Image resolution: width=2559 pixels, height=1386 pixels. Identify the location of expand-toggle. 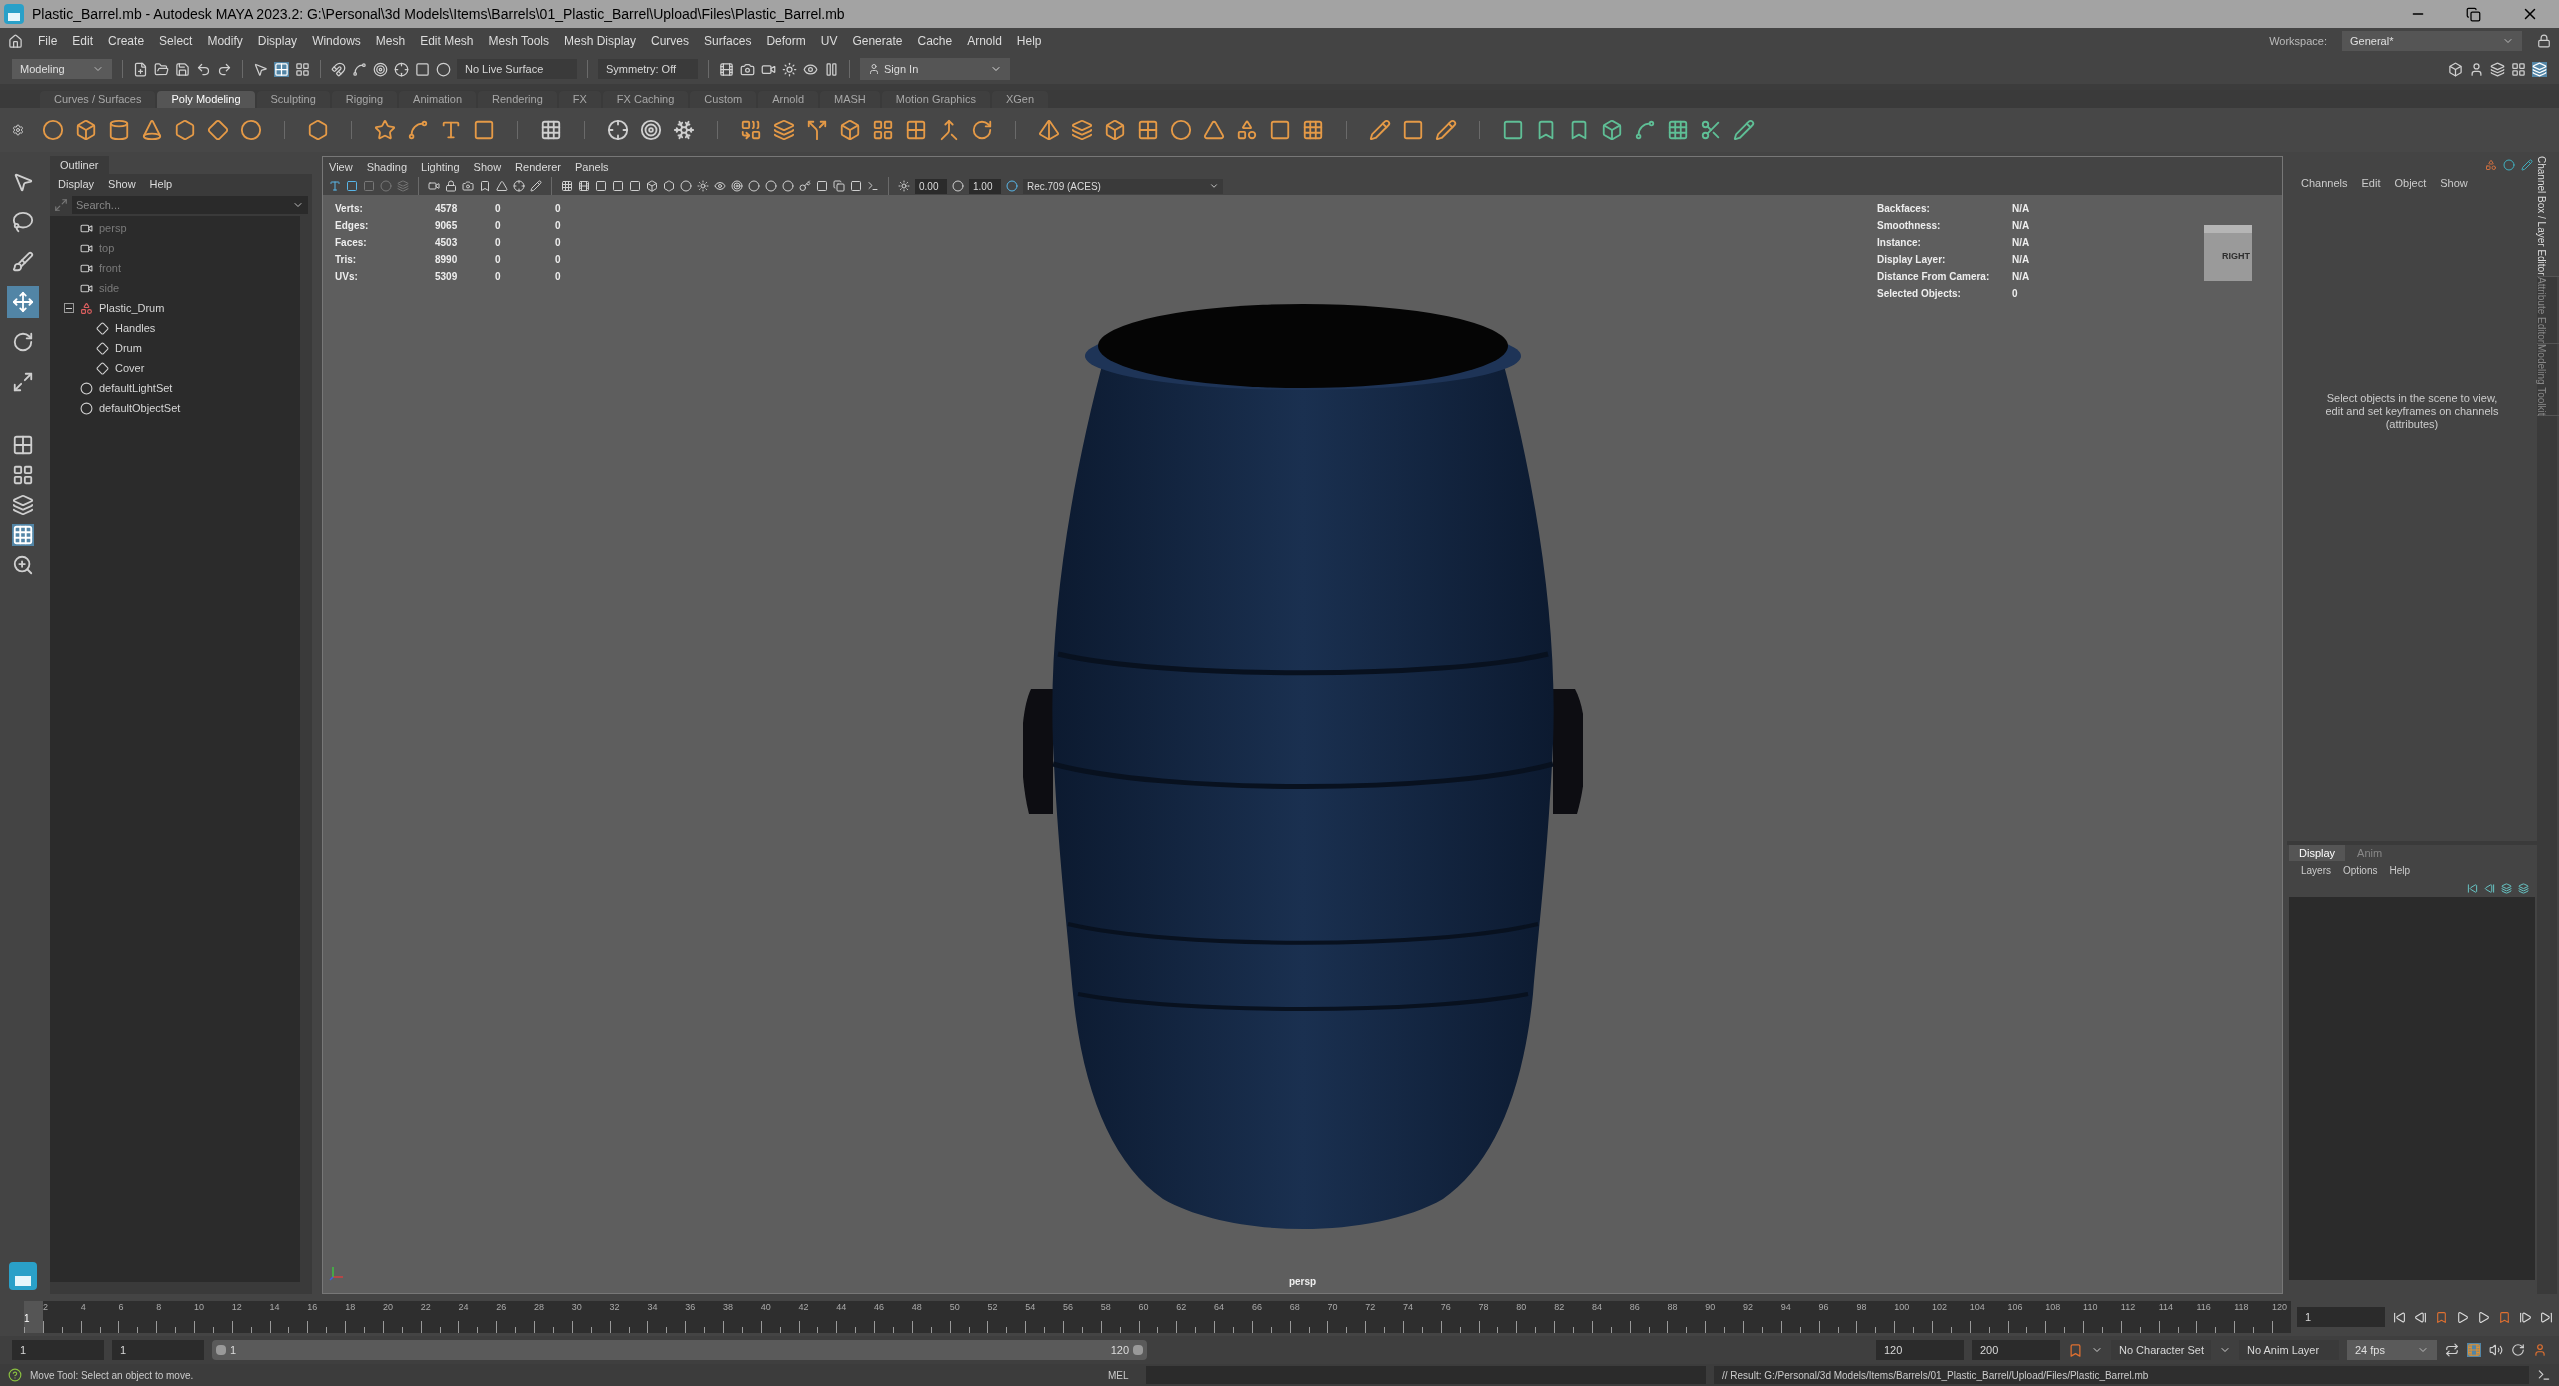
(69, 308).